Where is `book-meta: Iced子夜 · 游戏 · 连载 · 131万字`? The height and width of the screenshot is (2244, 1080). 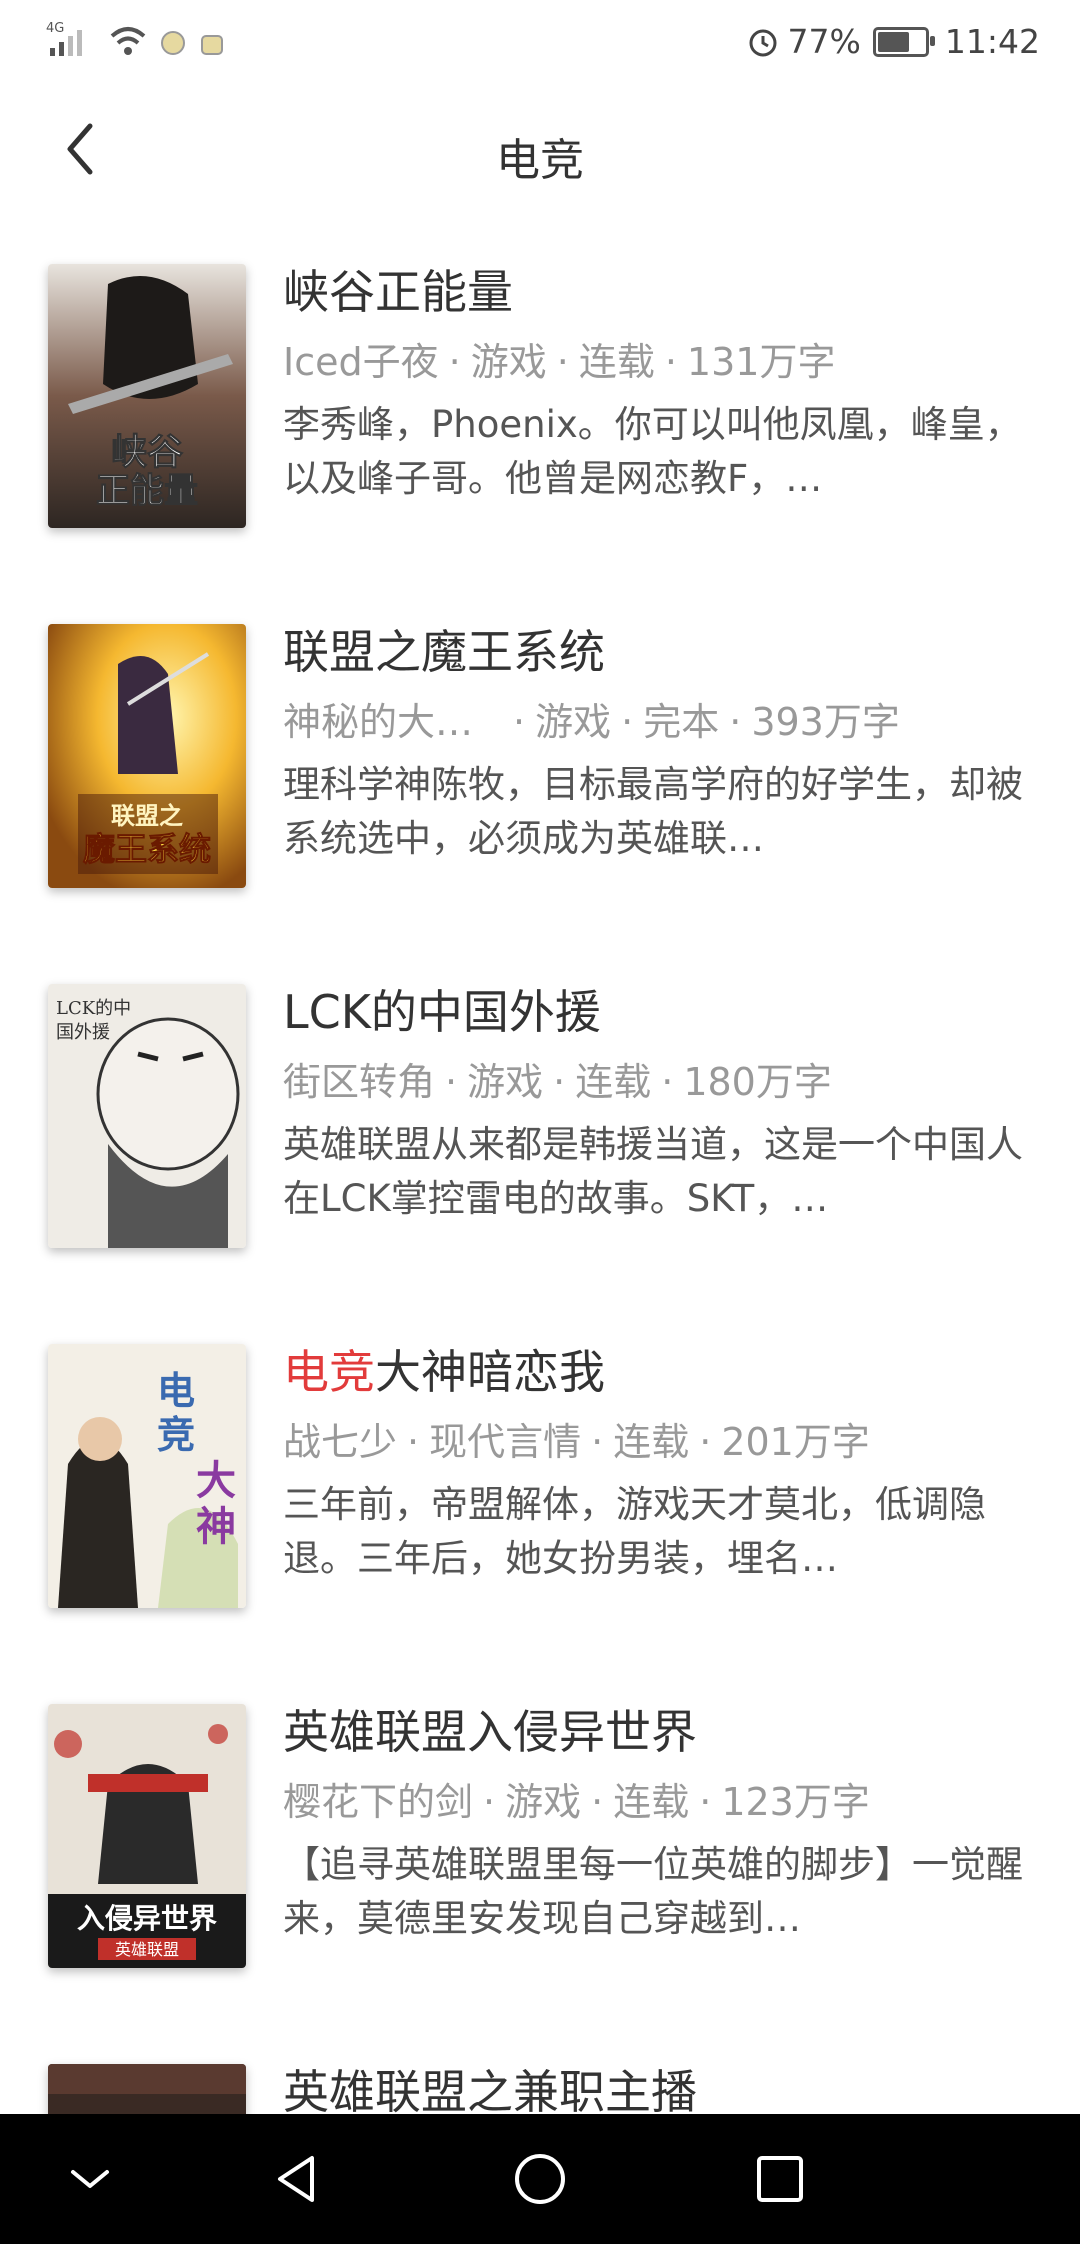 book-meta: Iced子夜 · 游戏 · 连载 · 131万字 is located at coordinates (559, 362).